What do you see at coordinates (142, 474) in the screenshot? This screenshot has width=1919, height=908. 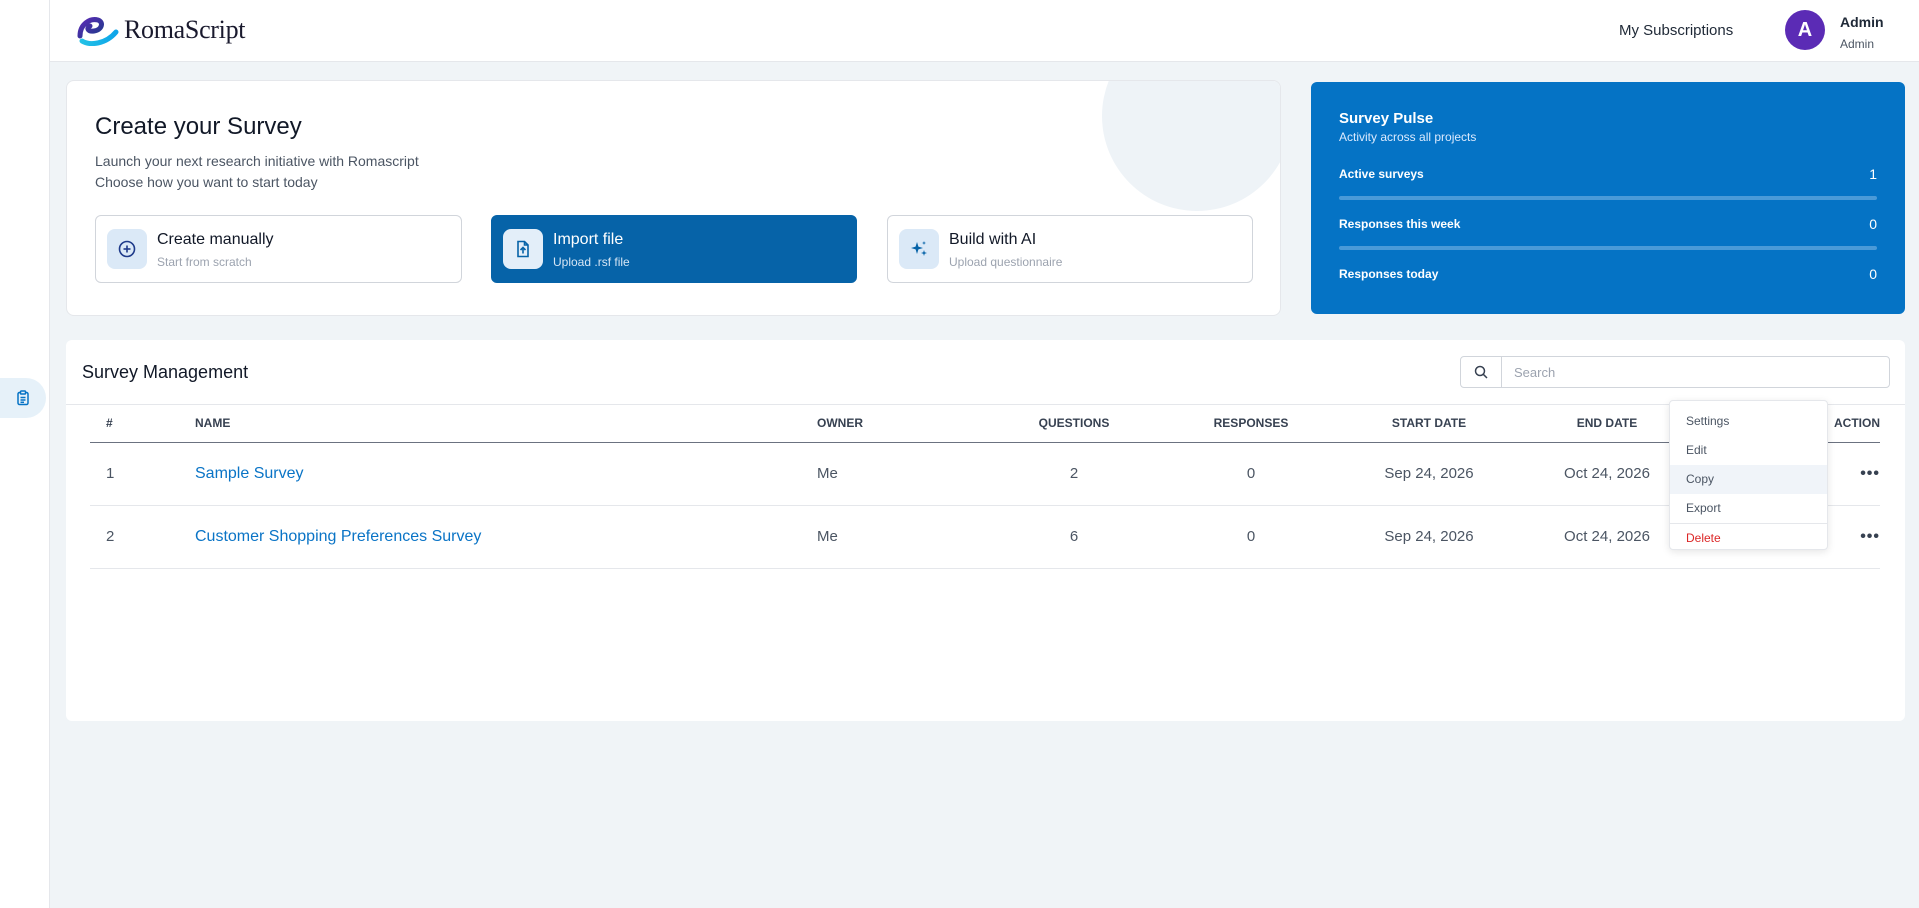 I see `row-number: 1` at bounding box center [142, 474].